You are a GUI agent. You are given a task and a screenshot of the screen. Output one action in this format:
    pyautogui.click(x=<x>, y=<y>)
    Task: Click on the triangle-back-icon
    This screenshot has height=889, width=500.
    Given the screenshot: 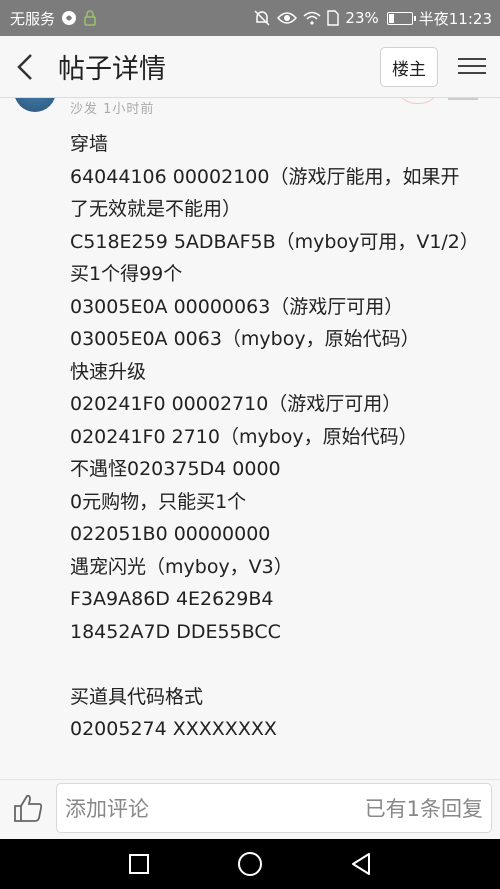 What is the action you would take?
    pyautogui.click(x=361, y=864)
    